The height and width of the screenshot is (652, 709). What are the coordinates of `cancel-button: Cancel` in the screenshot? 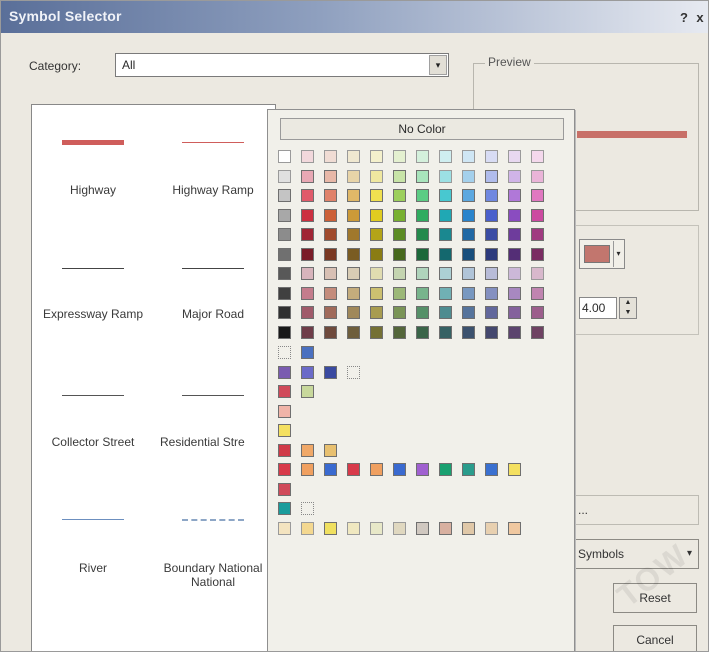 It's located at (655, 638).